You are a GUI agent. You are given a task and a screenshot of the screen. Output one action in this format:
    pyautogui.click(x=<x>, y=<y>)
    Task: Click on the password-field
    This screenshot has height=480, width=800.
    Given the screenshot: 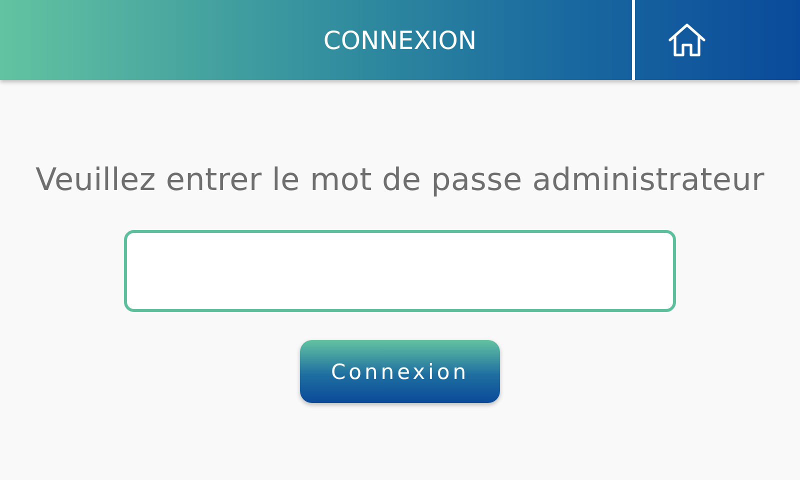 What is the action you would take?
    pyautogui.click(x=400, y=271)
    